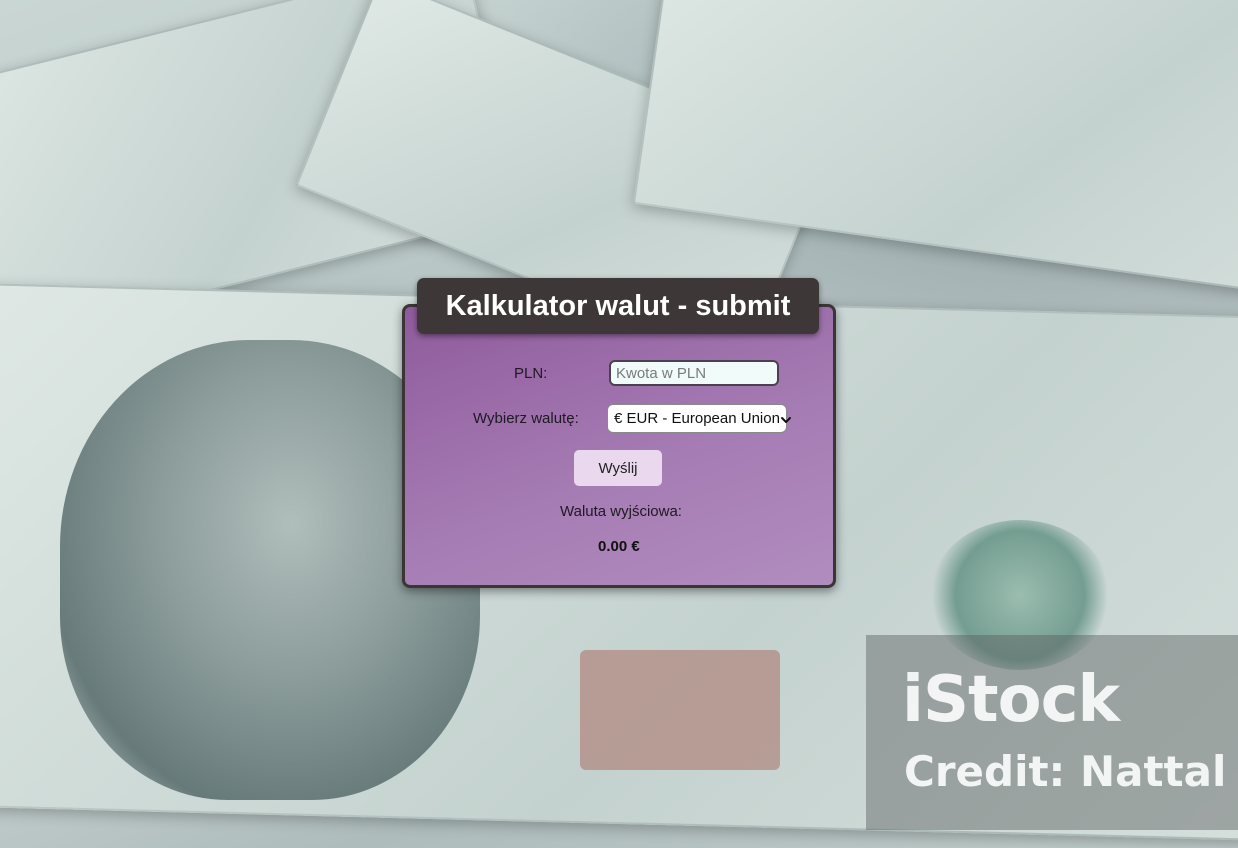  Describe the element at coordinates (786, 419) in the screenshot. I see `chevron-down-icon` at that location.